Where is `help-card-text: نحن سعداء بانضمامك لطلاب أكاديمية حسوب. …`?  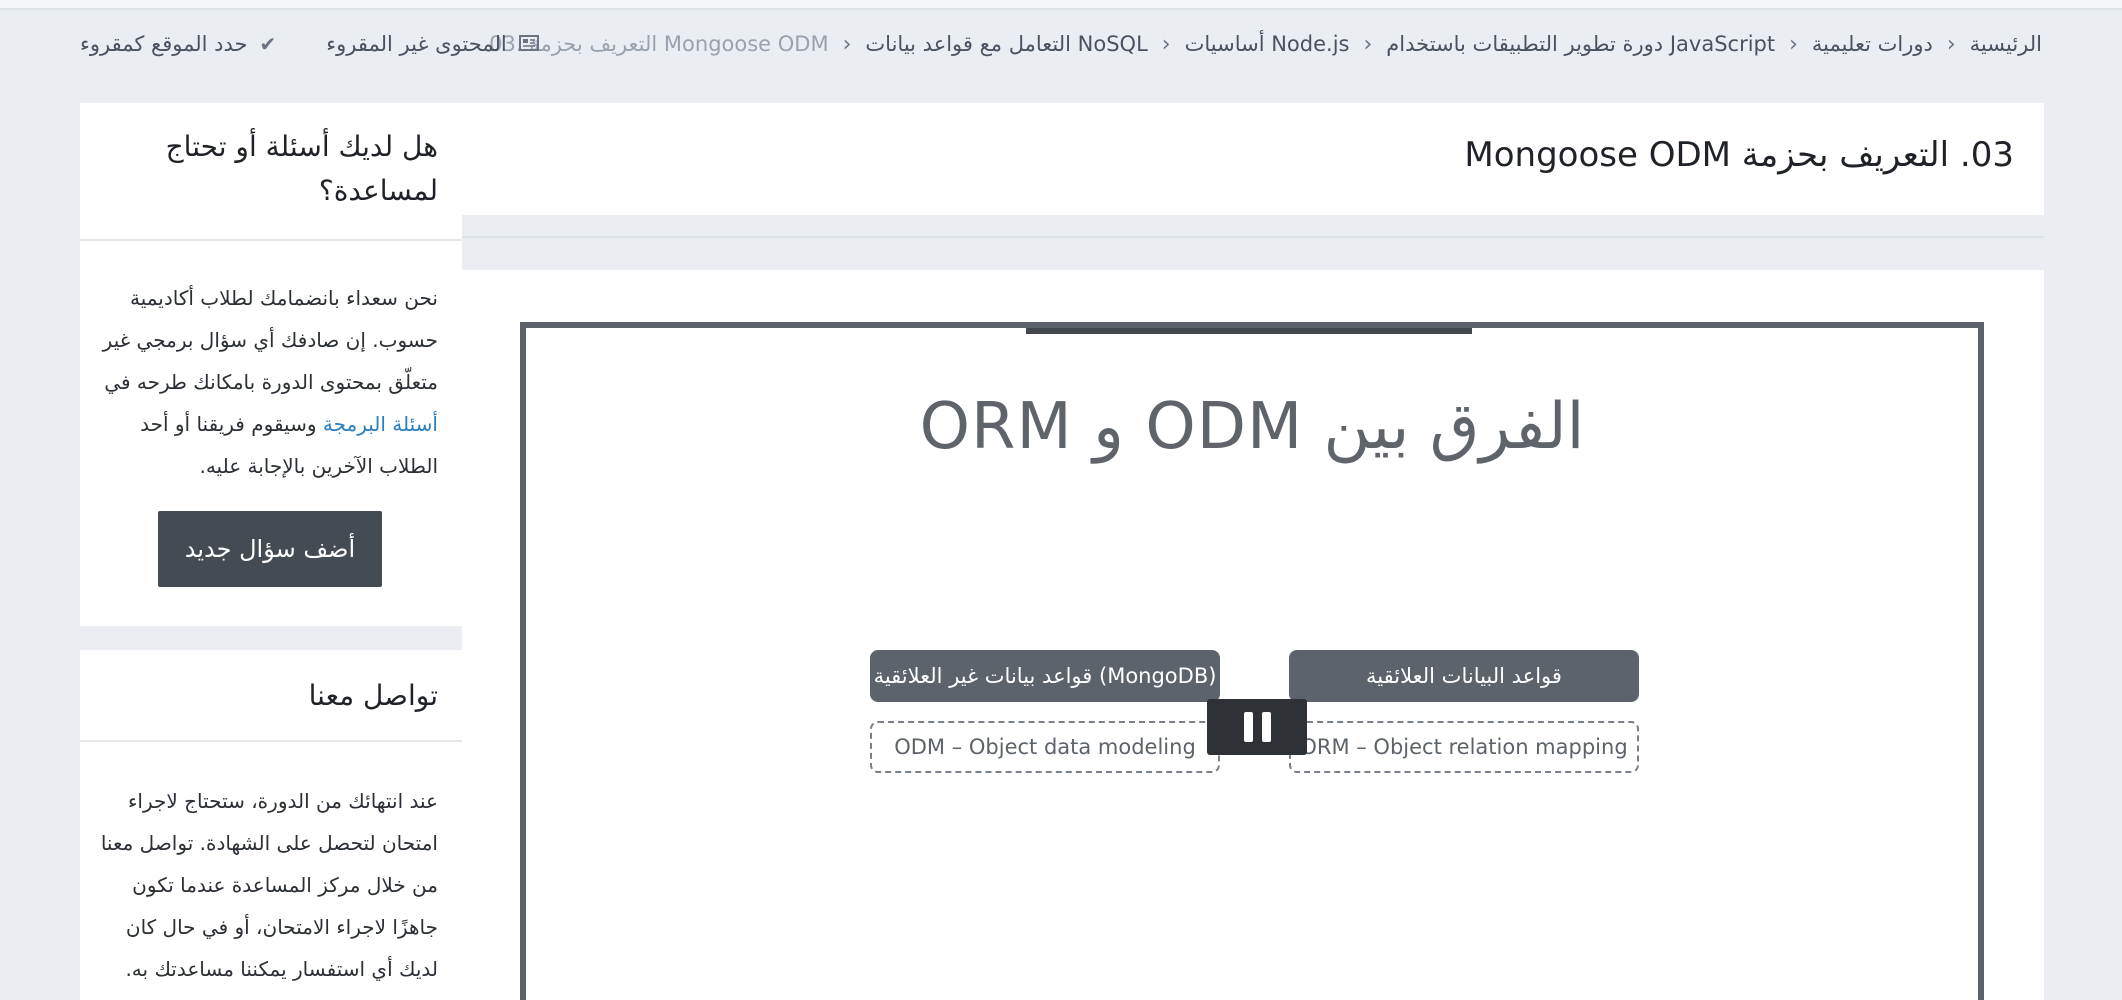 help-card-text: نحن سعداء بانضمامك لطلاب أكاديمية حسوب. … is located at coordinates (268, 382).